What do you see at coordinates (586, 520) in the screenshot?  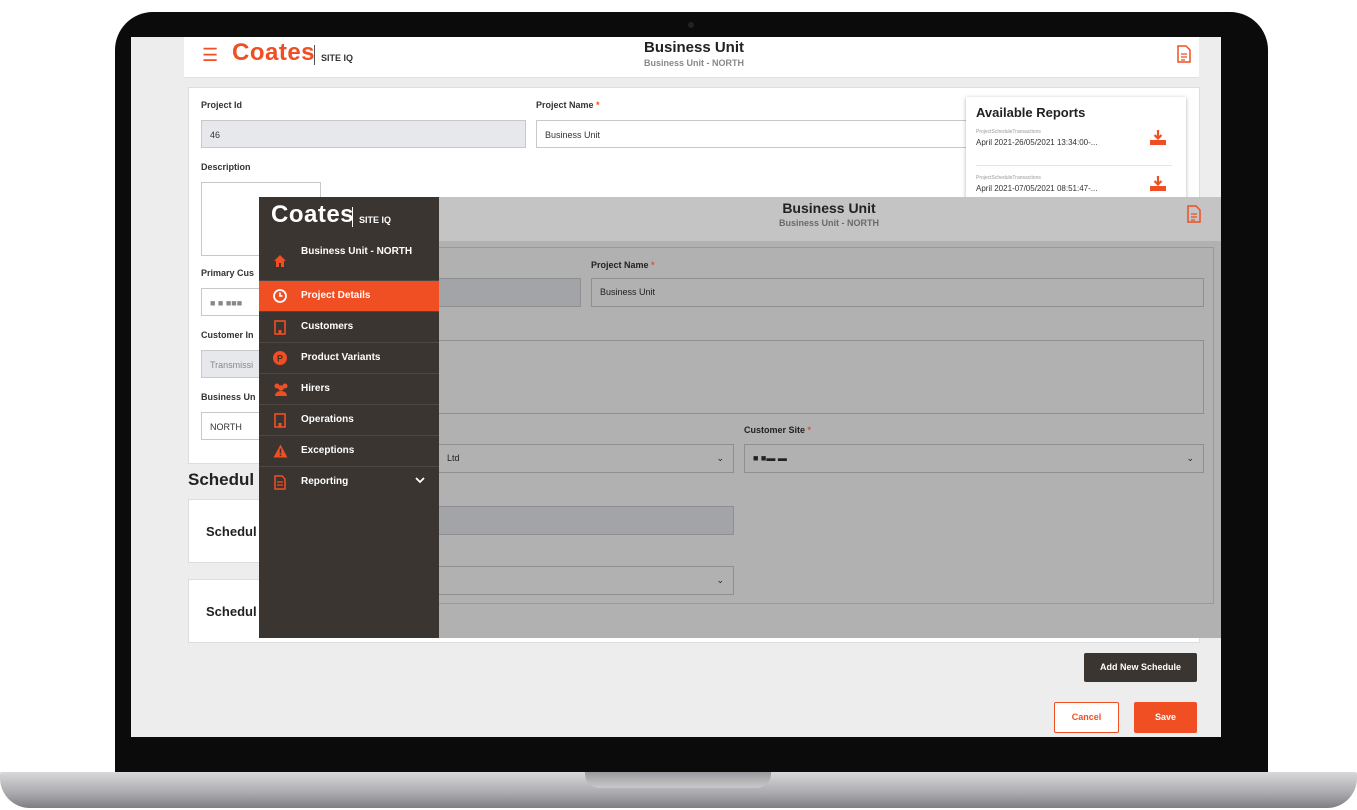 I see `overlay-readonly-field` at bounding box center [586, 520].